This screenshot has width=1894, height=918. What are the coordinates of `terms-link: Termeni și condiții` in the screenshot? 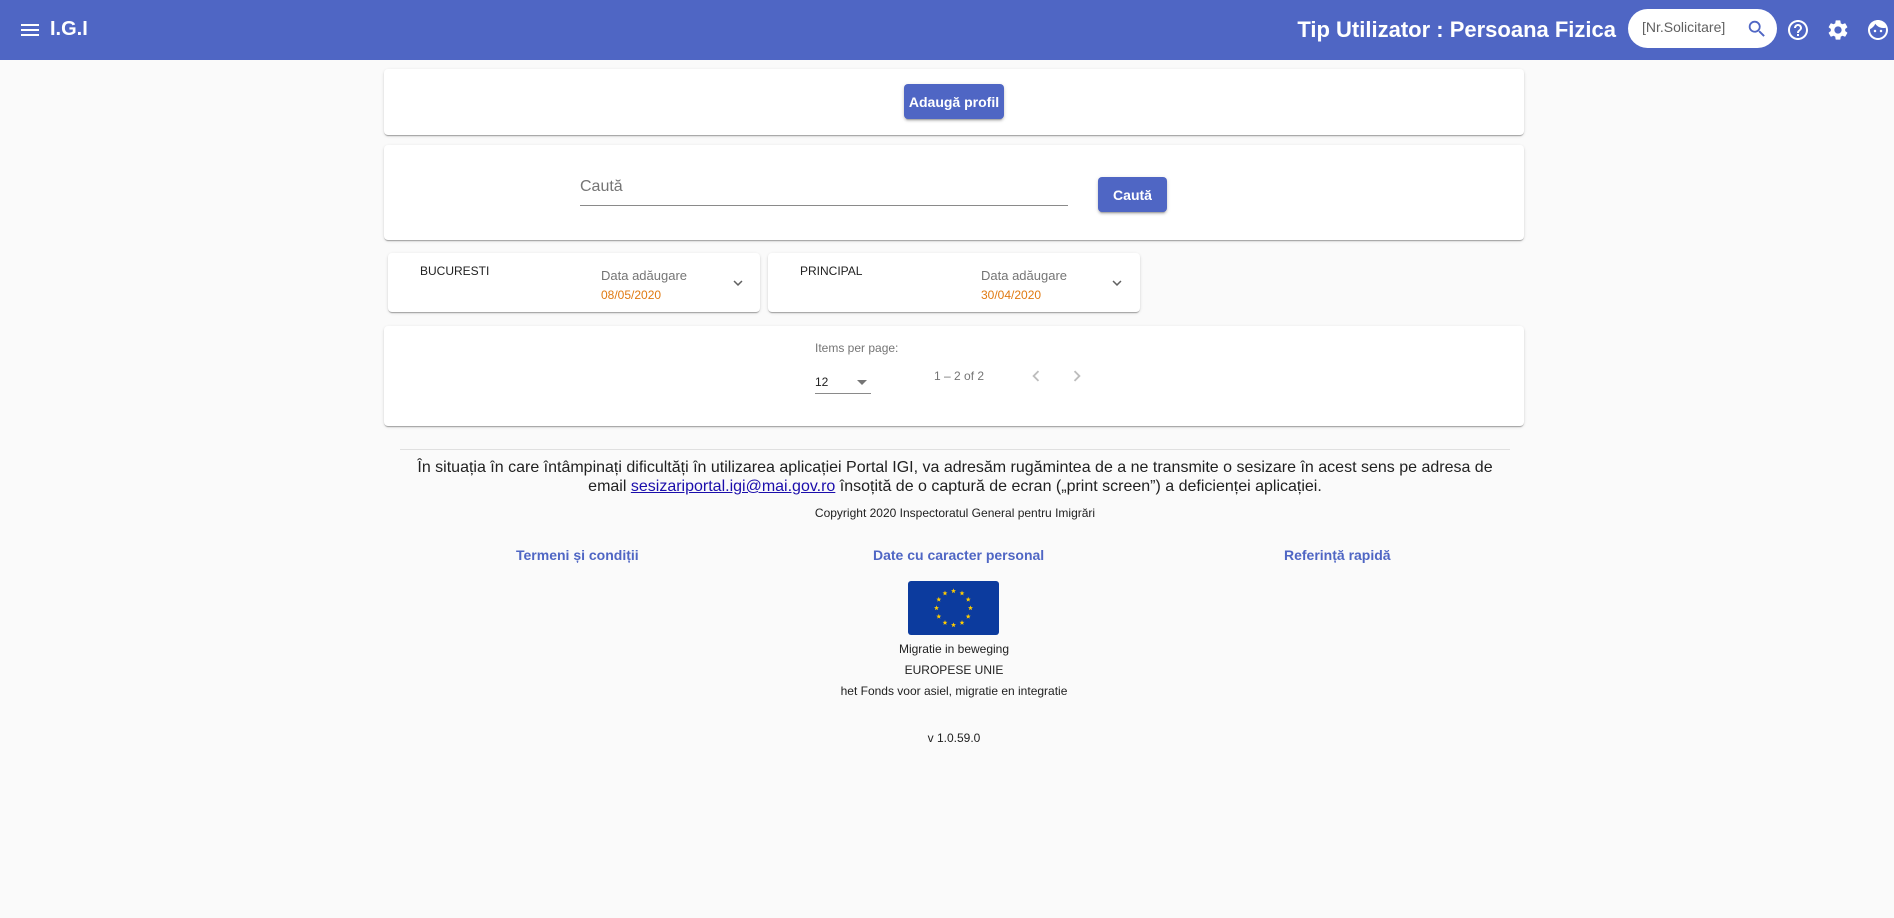 It's located at (577, 555).